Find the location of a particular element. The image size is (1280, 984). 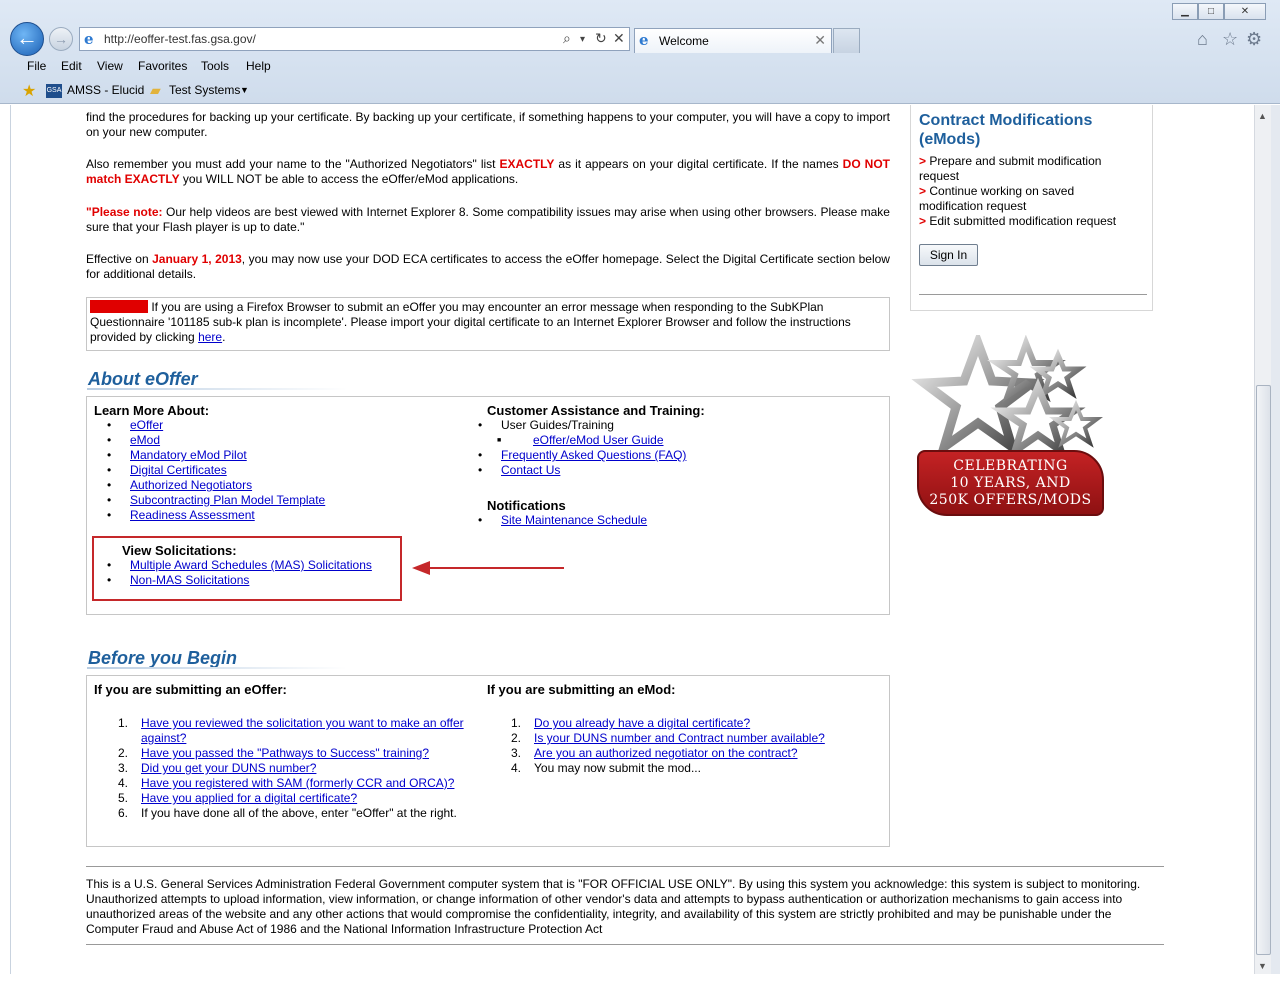

link-site-maintenance: Site Maintenance Schedule is located at coordinates (574, 520).